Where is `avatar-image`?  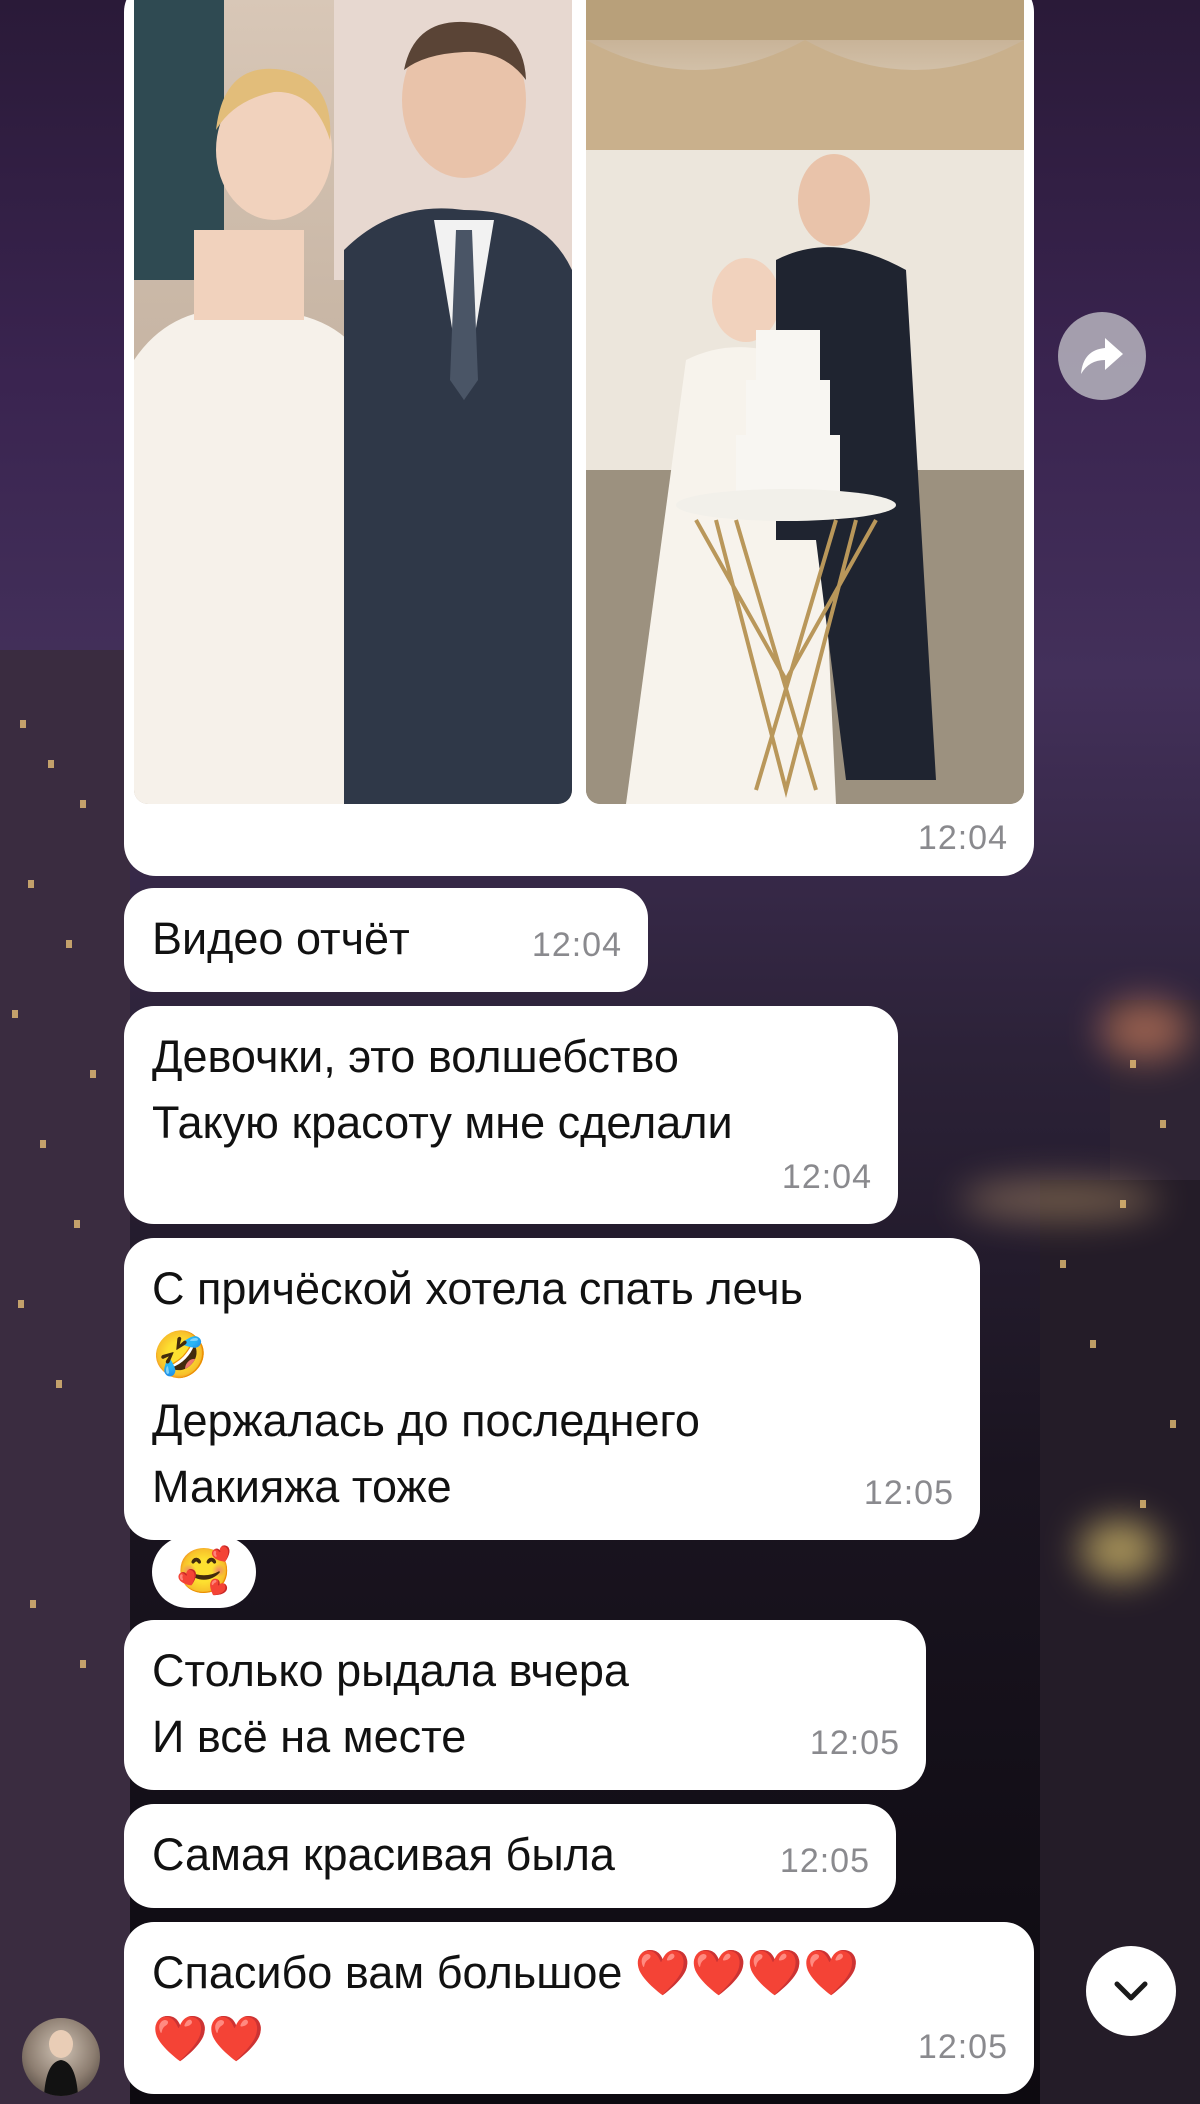
avatar-image is located at coordinates (61, 2063).